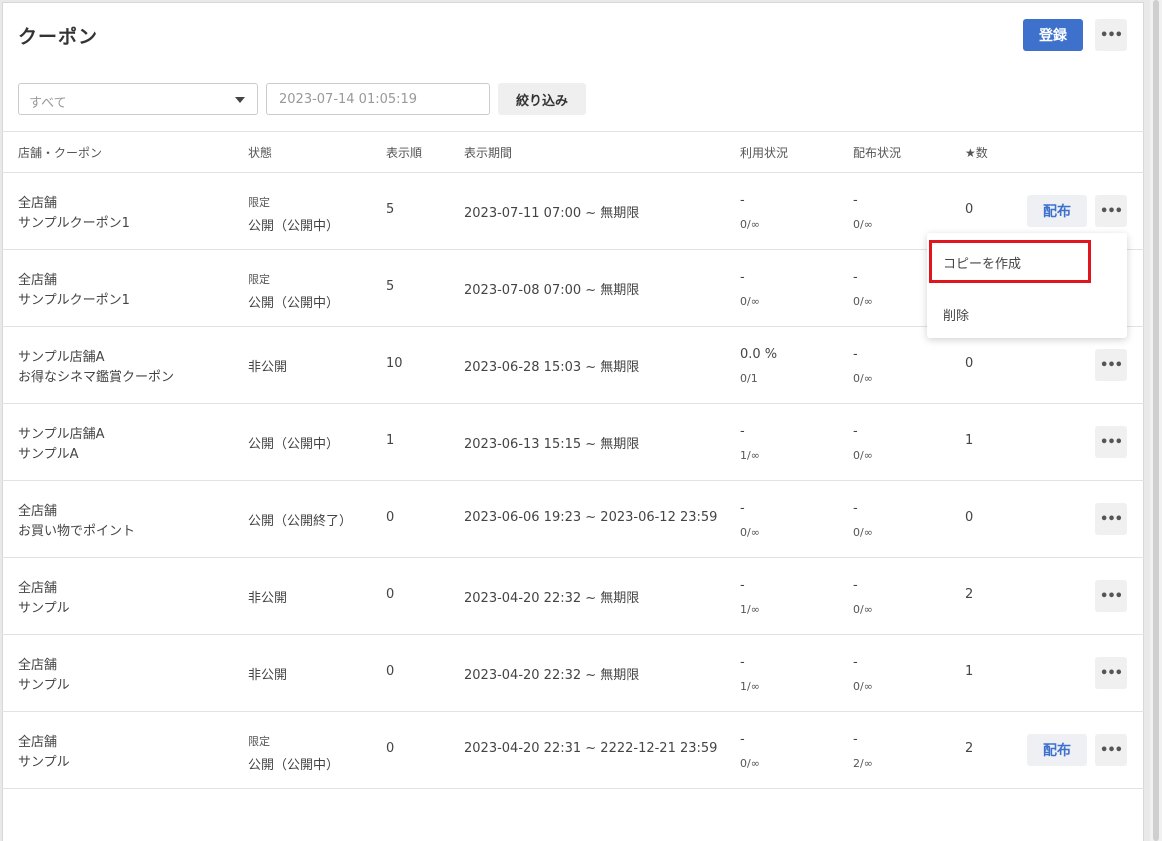 The width and height of the screenshot is (1162, 841). What do you see at coordinates (390, 440) in the screenshot?
I see `display-order: 1` at bounding box center [390, 440].